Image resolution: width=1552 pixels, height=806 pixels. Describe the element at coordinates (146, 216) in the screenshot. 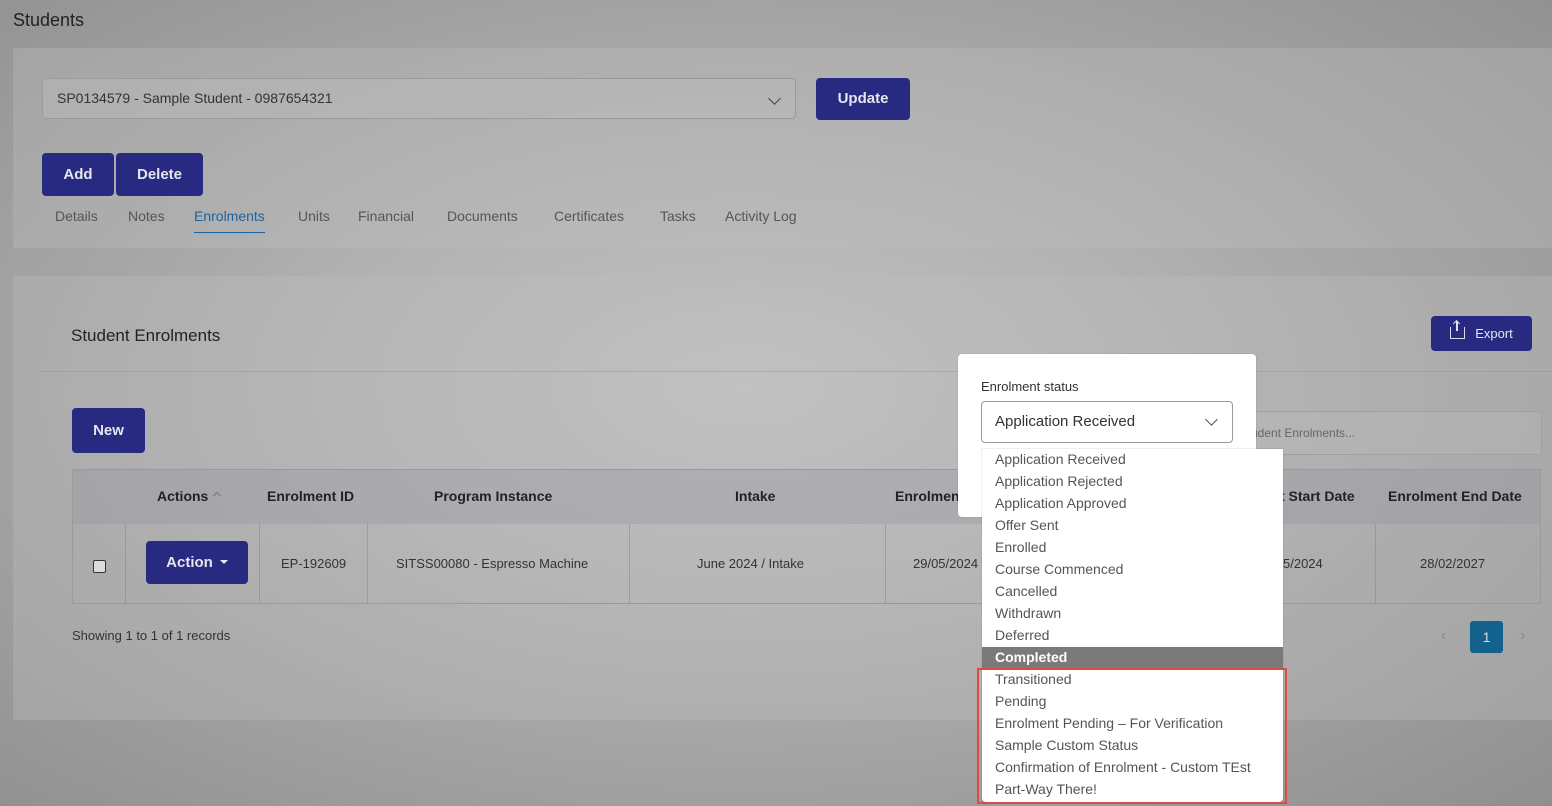

I see `tab-notes: Notes` at that location.